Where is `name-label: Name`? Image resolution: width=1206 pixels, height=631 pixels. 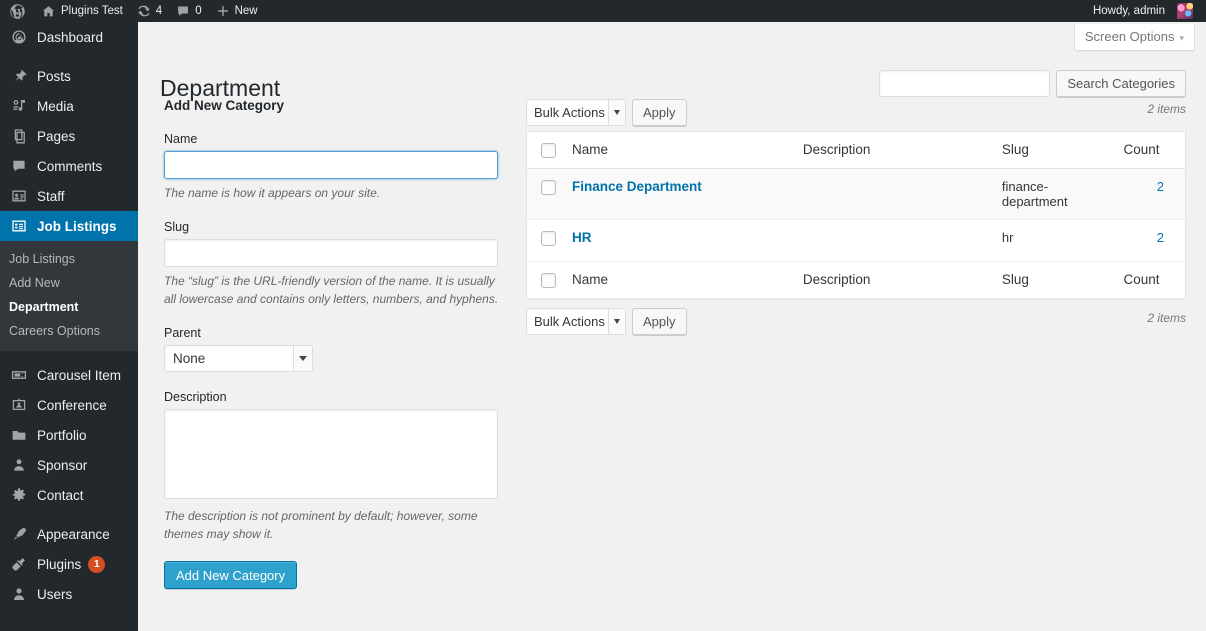
name-label: Name is located at coordinates (181, 139).